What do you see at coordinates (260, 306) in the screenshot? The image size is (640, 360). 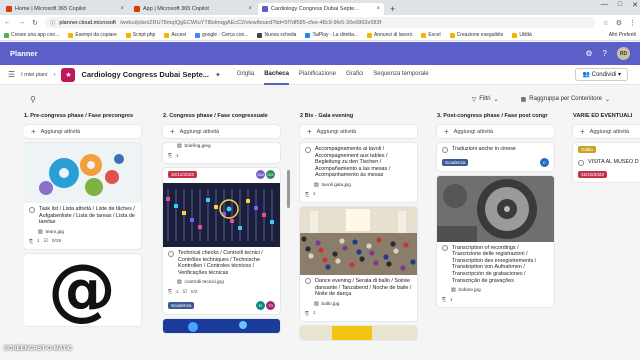 I see `assignee-avatar: EI` at bounding box center [260, 306].